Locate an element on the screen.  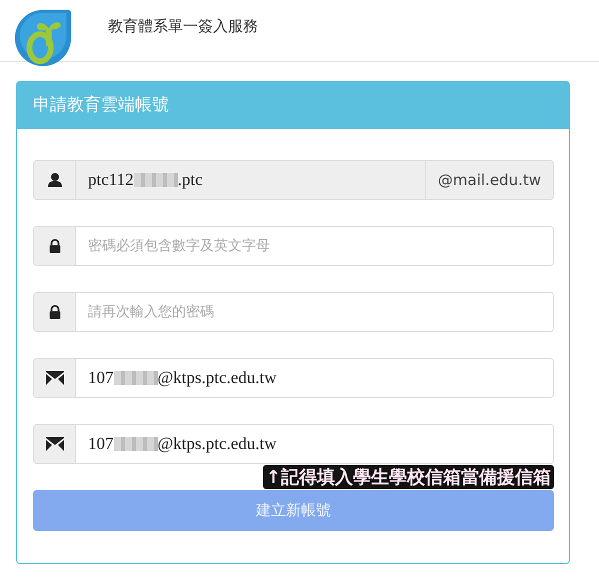
annotation-text: ↑記得填入學生學校信箱當備援信箱 is located at coordinates (408, 477).